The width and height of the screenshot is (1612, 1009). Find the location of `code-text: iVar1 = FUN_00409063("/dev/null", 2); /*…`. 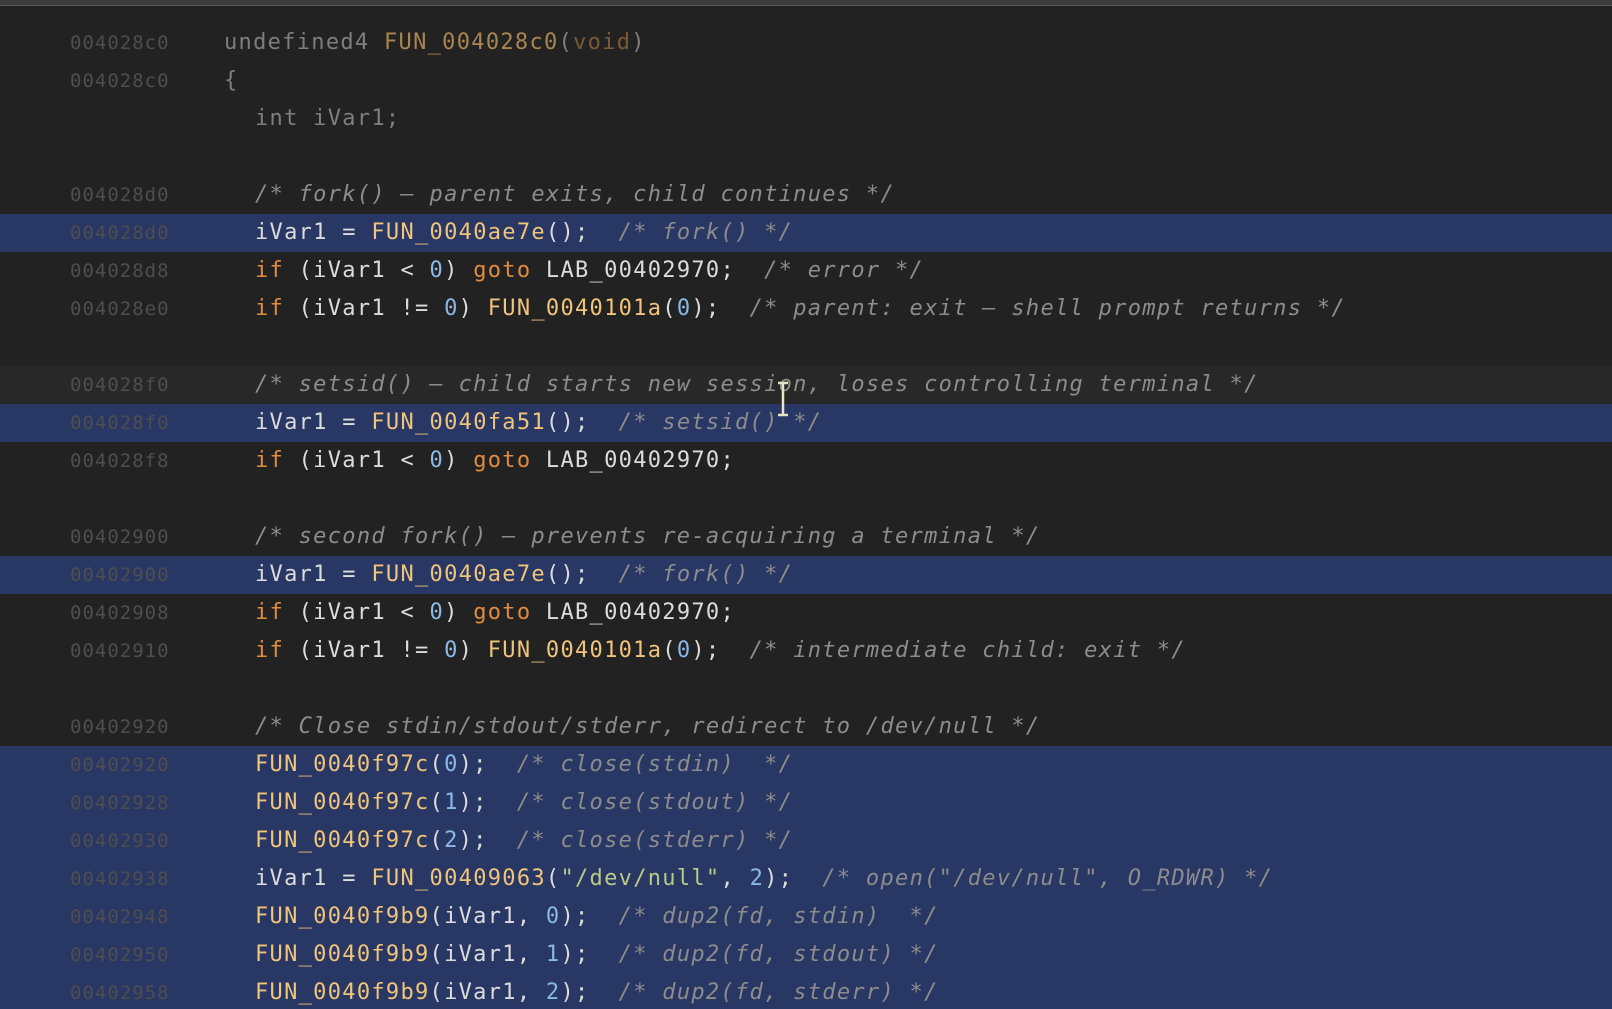

code-text: iVar1 = FUN_00409063("/dev/null", 2); /*… is located at coordinates (764, 879).